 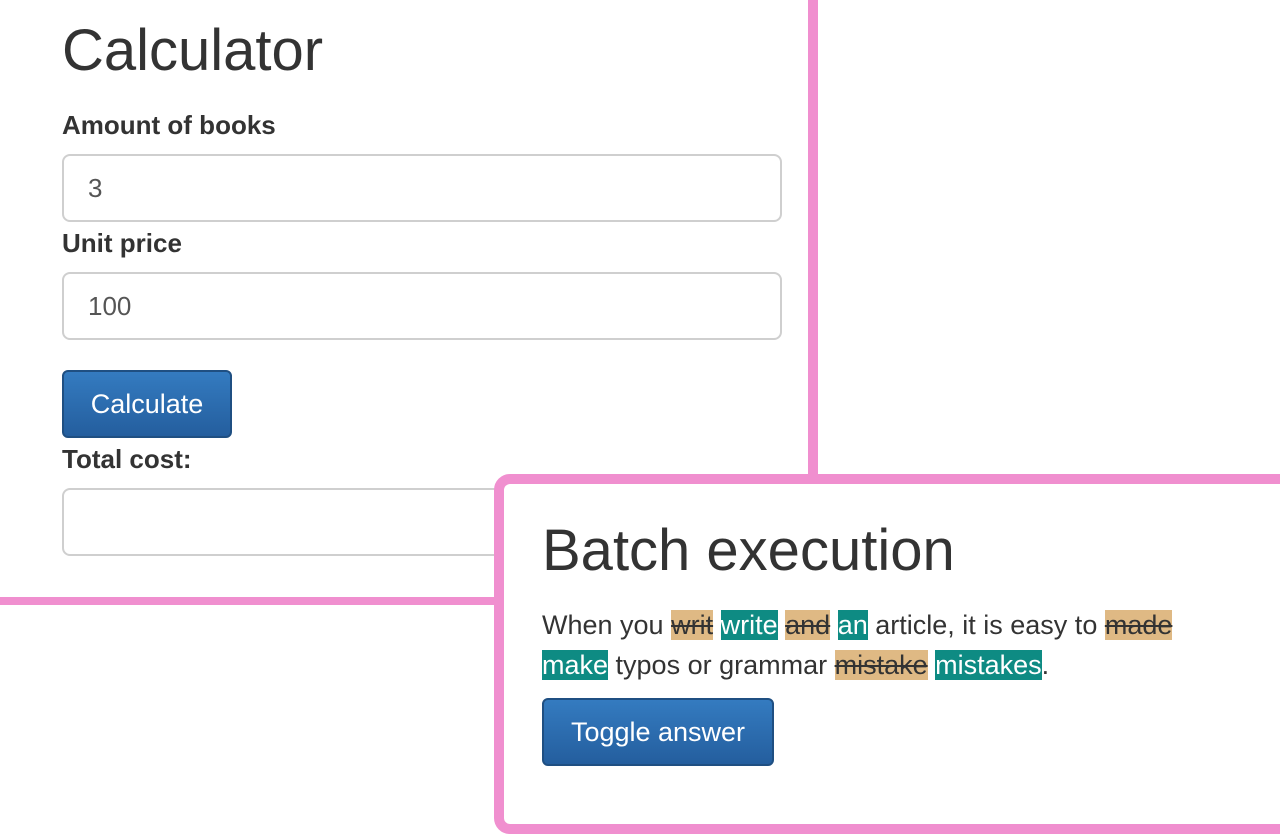 I want to click on amount-of-books-input, so click(x=422, y=188).